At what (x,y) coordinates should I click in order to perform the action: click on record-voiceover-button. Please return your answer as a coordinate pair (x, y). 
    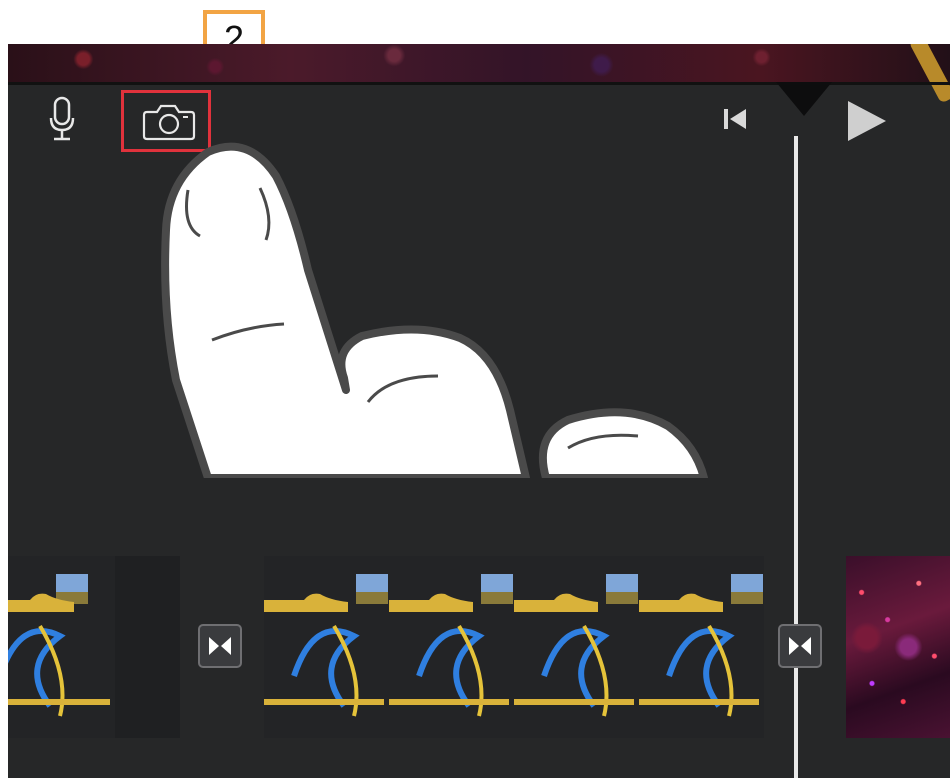
    Looking at the image, I should click on (62, 119).